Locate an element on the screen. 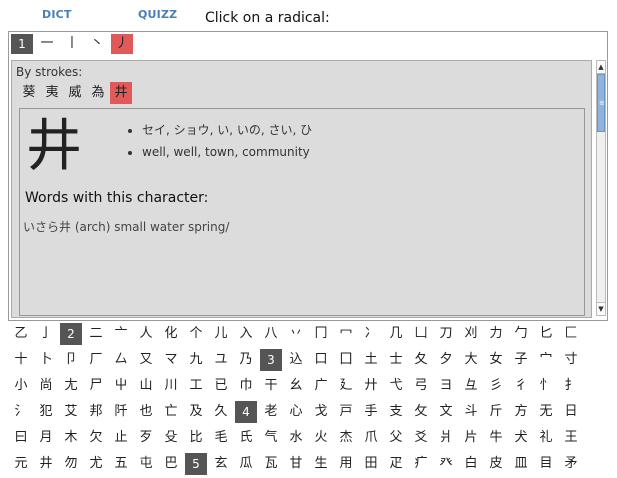 Image resolution: width=617 pixels, height=478 pixels. radical-item: ヨ is located at coordinates (446, 386).